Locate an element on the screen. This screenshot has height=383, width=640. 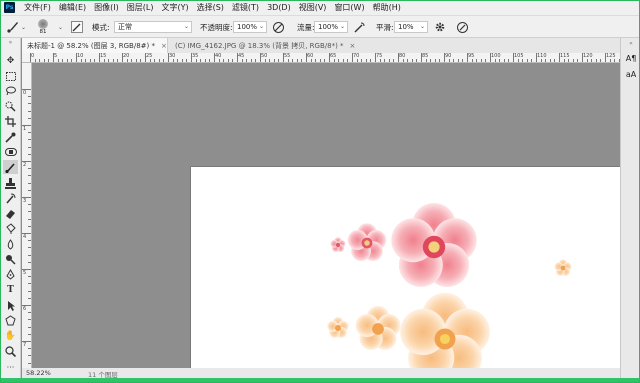
tab-untitled-1: 未标题-1 @ 58.2% (图层 3, RGB/8#) * × is located at coordinates (95, 45).